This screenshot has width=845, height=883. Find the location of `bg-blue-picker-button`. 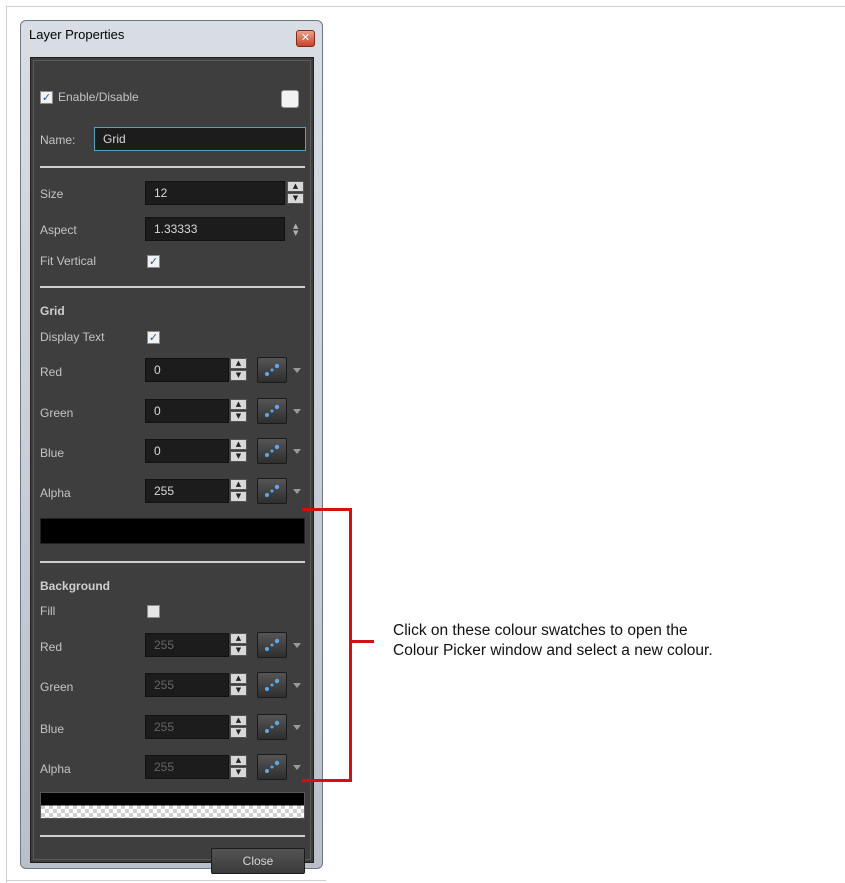

bg-blue-picker-button is located at coordinates (272, 727).